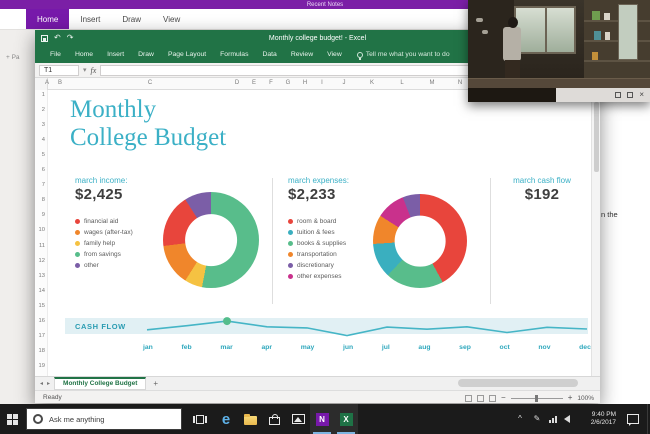 The width and height of the screenshot is (650, 434). What do you see at coordinates (200, 419) in the screenshot?
I see `task-view-button` at bounding box center [200, 419].